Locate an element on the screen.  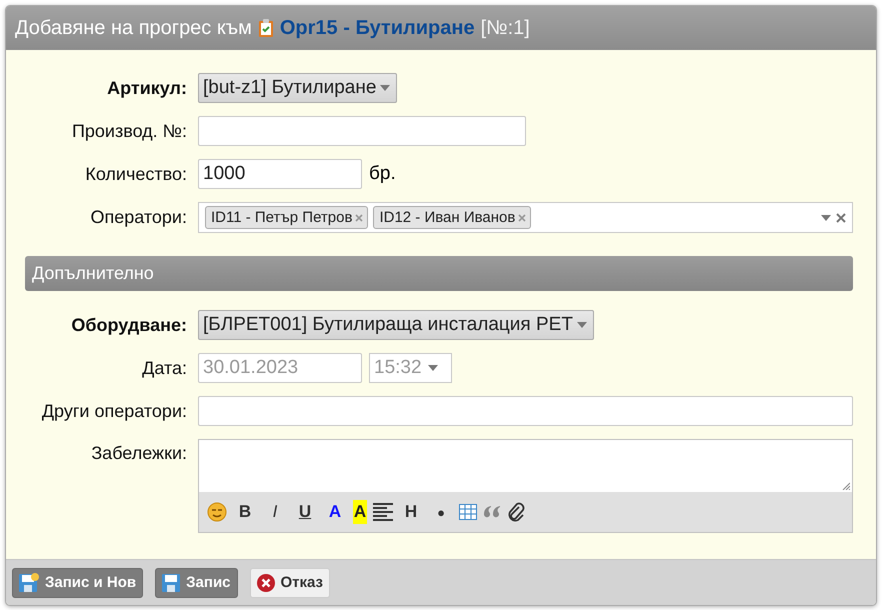
input-field: 1000 is located at coordinates (280, 174).